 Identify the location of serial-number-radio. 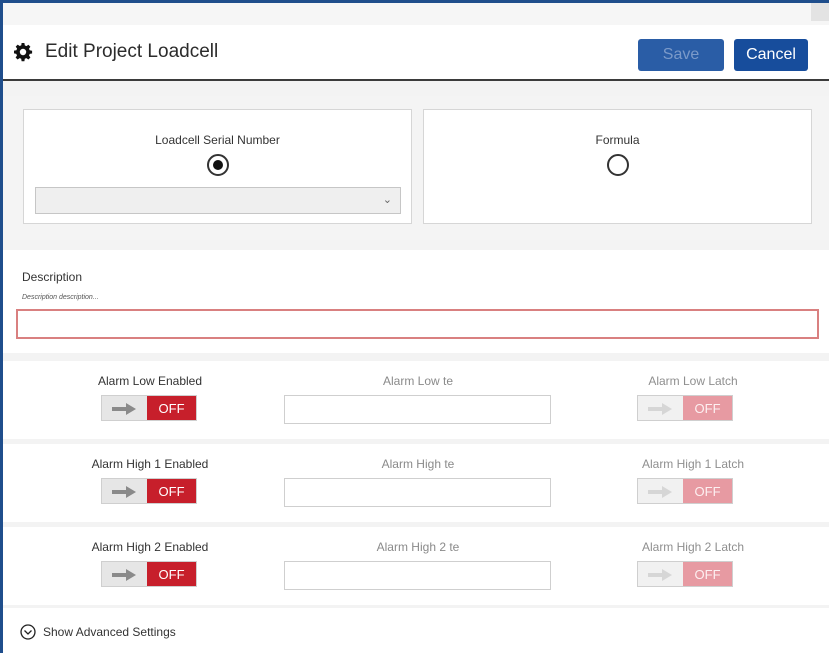
(217, 165).